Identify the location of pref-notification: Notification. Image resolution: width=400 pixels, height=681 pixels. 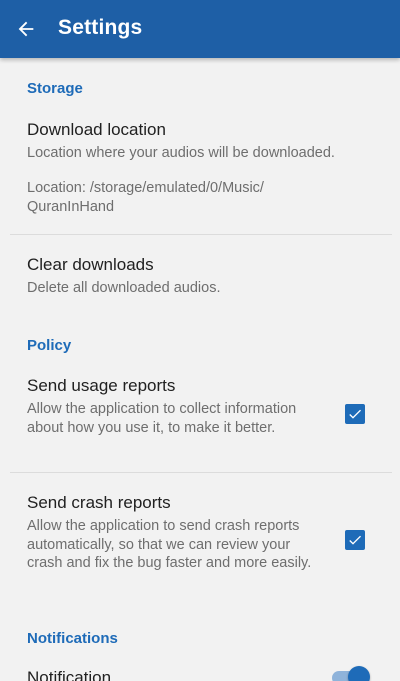
(200, 665).